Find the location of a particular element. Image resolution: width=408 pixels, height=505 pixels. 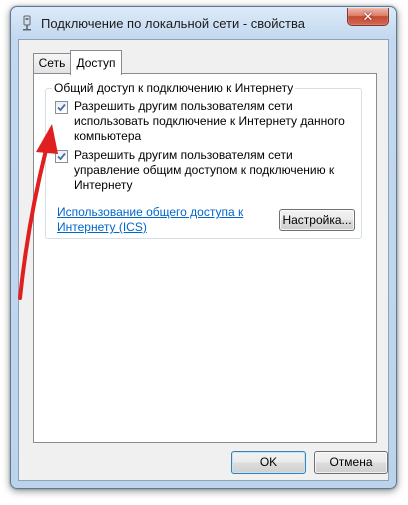

group-title: Общий доступ к подключению к Интернету is located at coordinates (174, 88).